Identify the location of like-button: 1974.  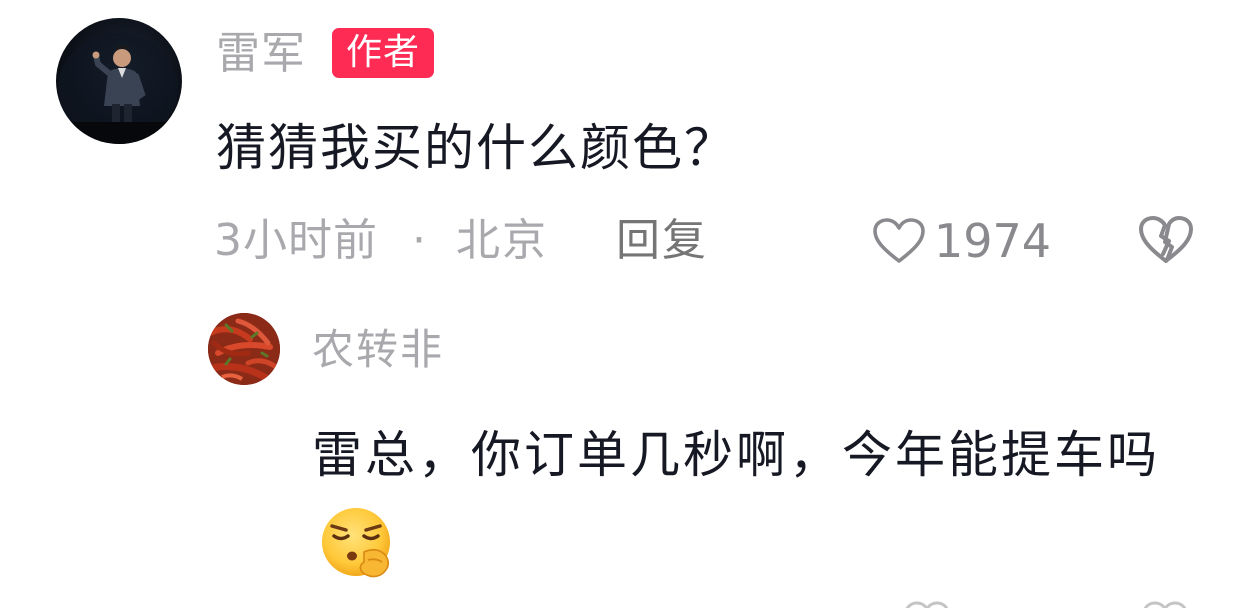
(961, 241).